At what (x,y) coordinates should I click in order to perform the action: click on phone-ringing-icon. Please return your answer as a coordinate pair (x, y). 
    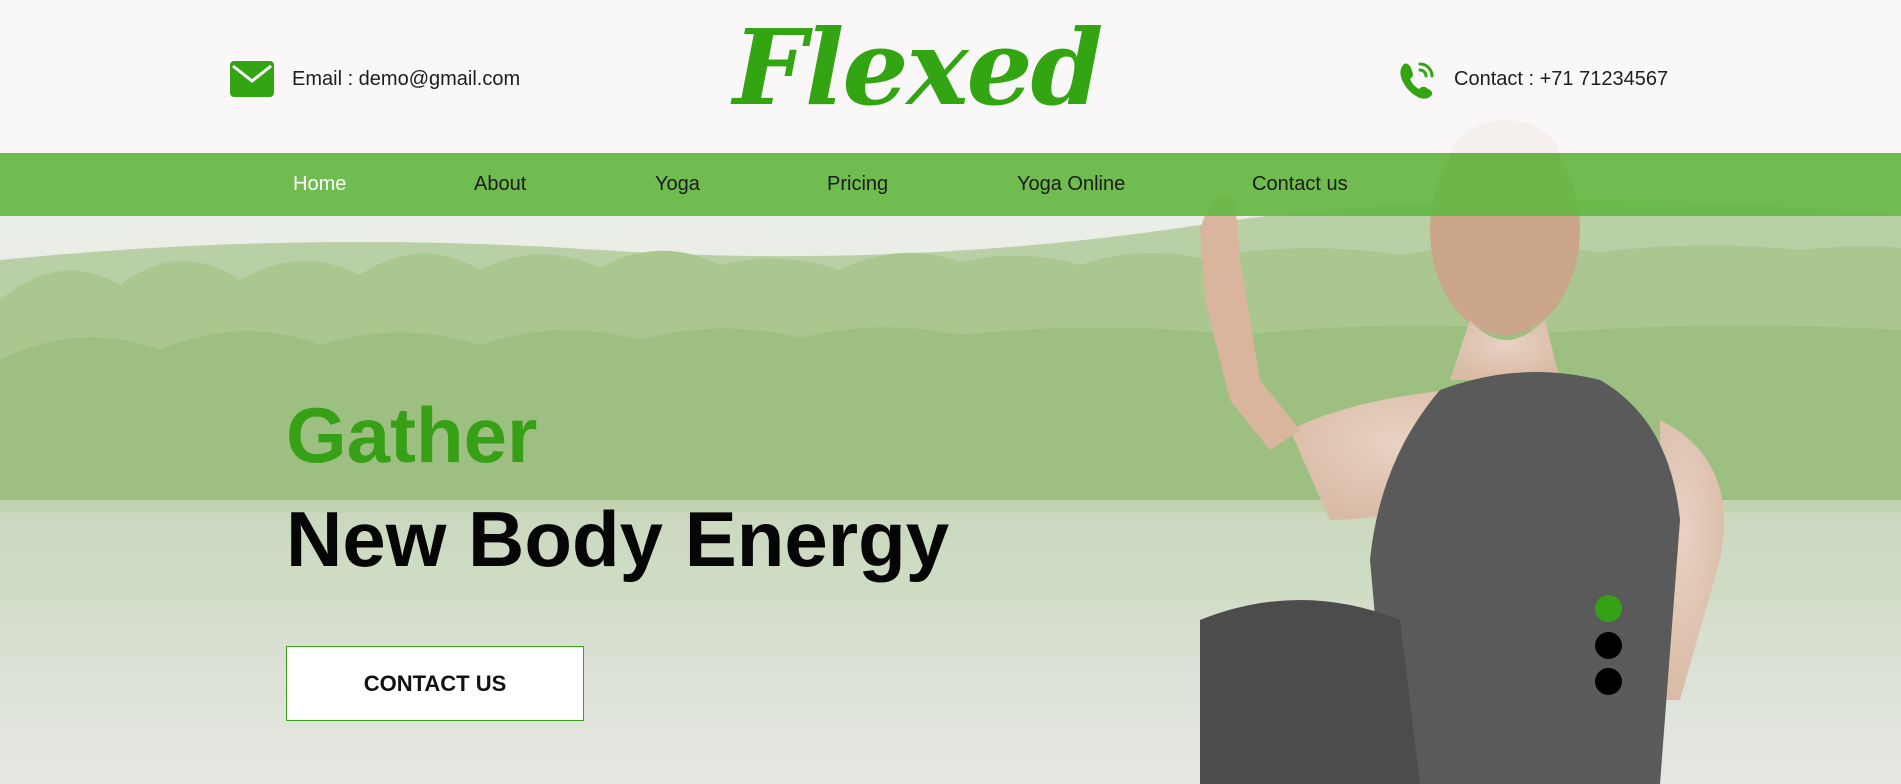
    Looking at the image, I should click on (1417, 80).